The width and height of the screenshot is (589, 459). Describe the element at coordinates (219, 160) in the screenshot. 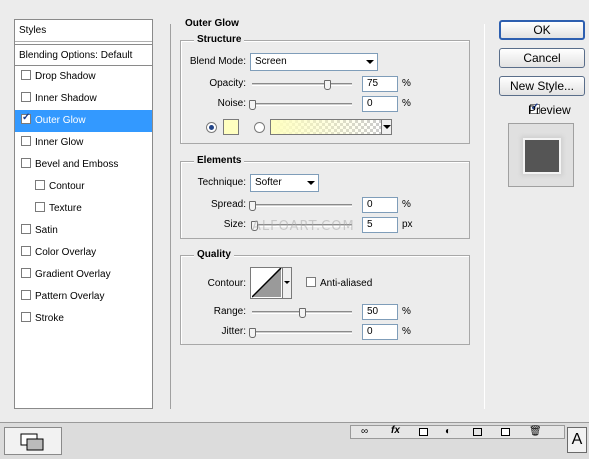

I see `elements-title: Elements` at that location.